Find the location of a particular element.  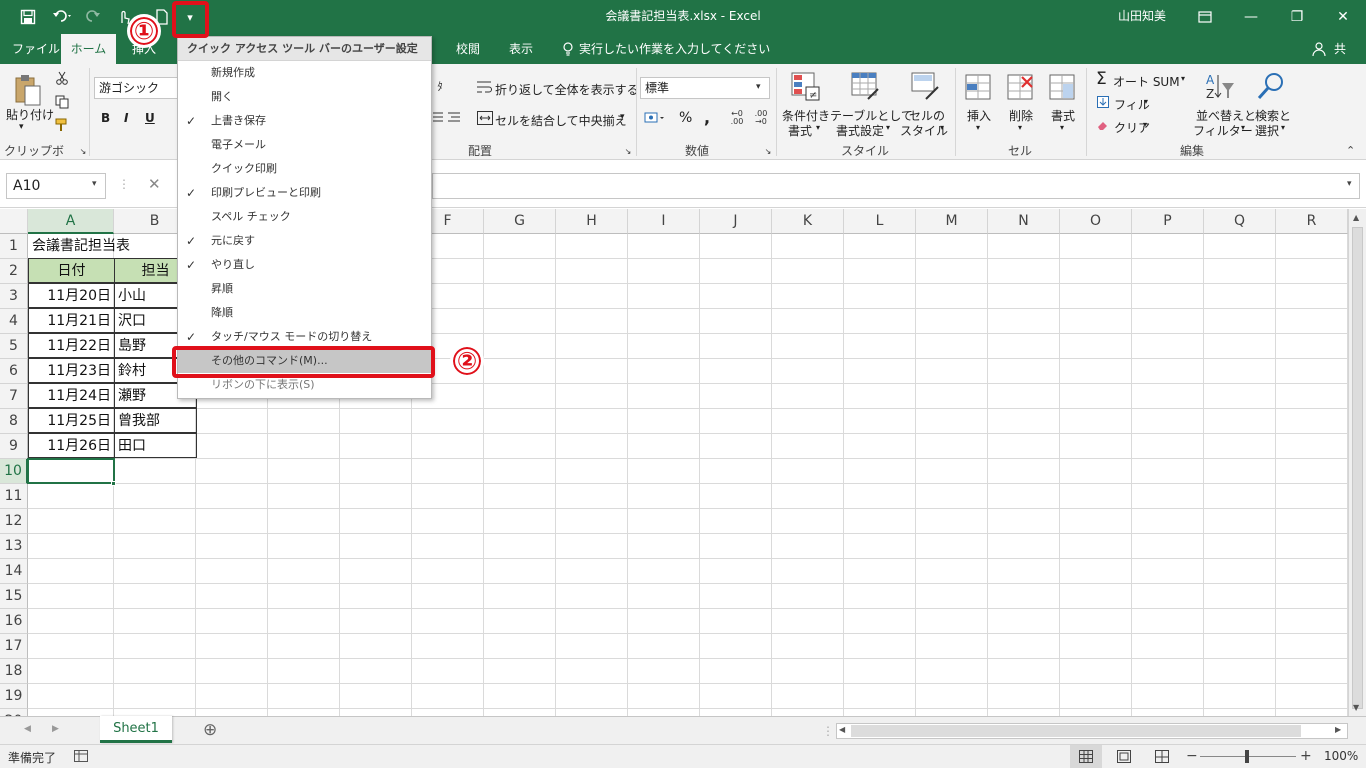

cancel-entry-icon: ✕ is located at coordinates (154, 184).